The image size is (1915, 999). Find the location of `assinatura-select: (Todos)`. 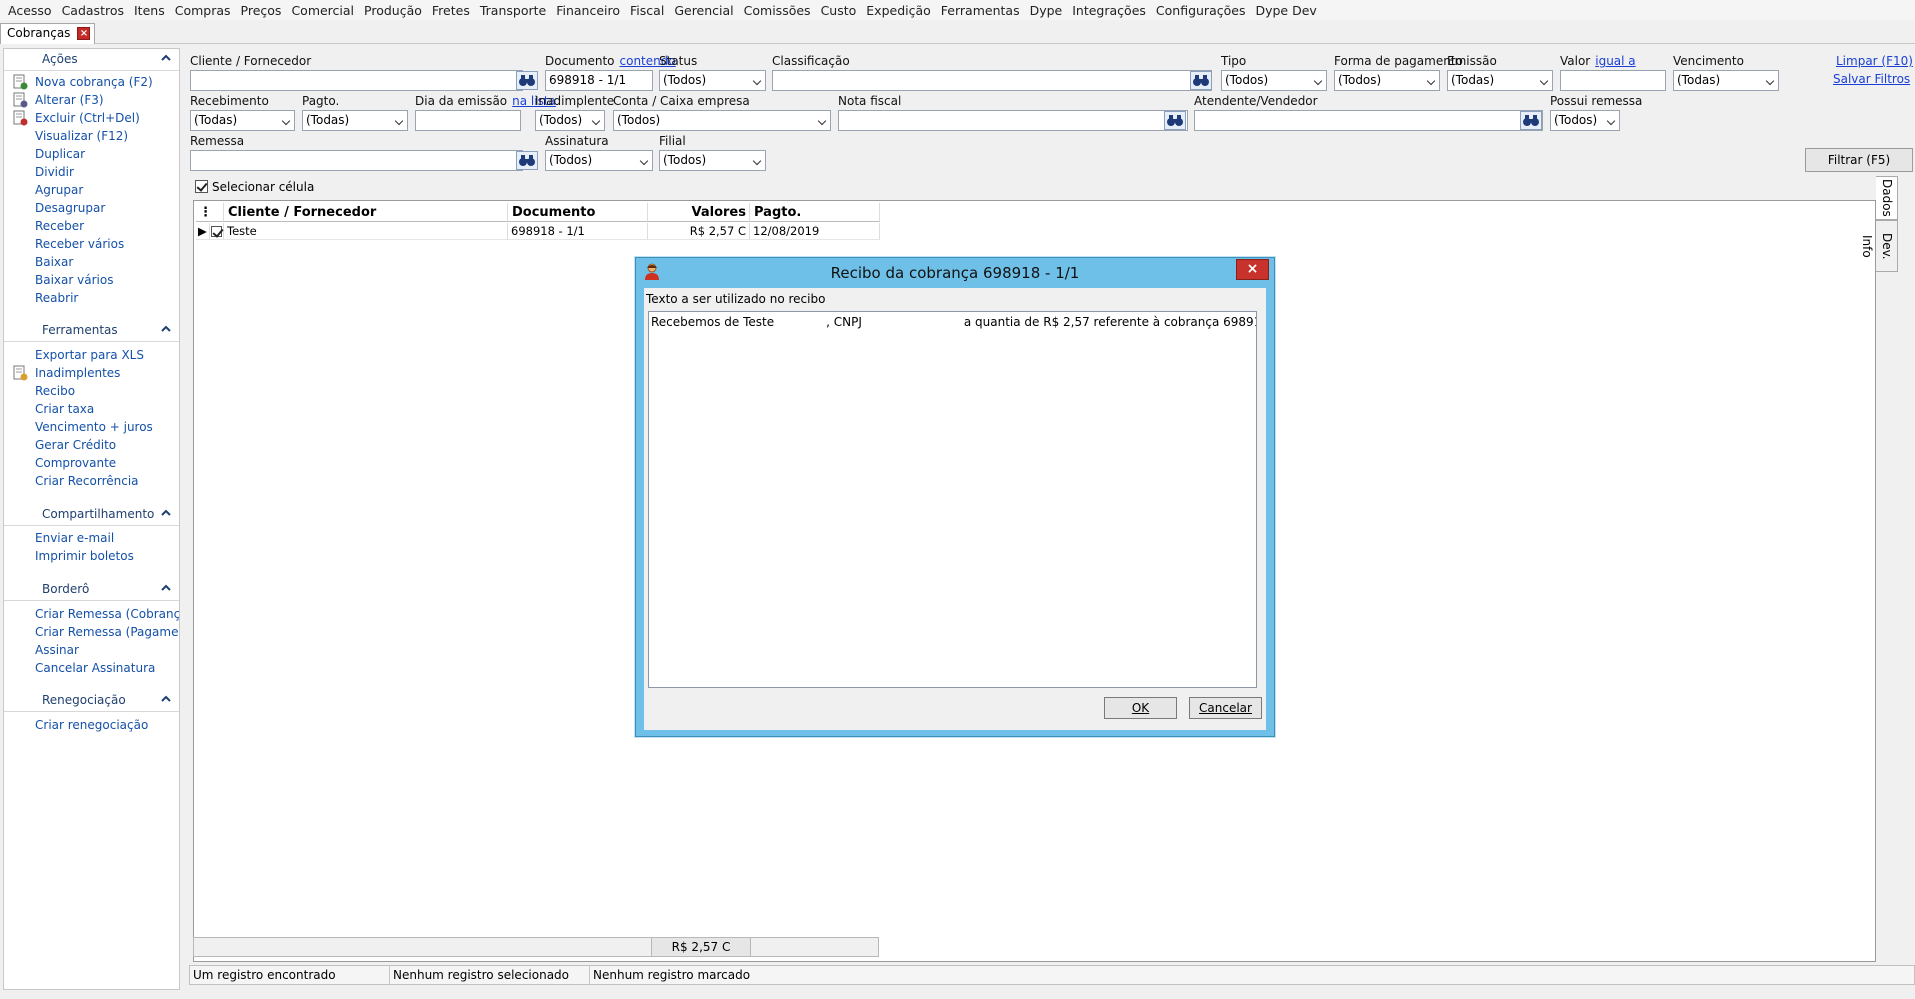

assinatura-select: (Todos) is located at coordinates (599, 160).